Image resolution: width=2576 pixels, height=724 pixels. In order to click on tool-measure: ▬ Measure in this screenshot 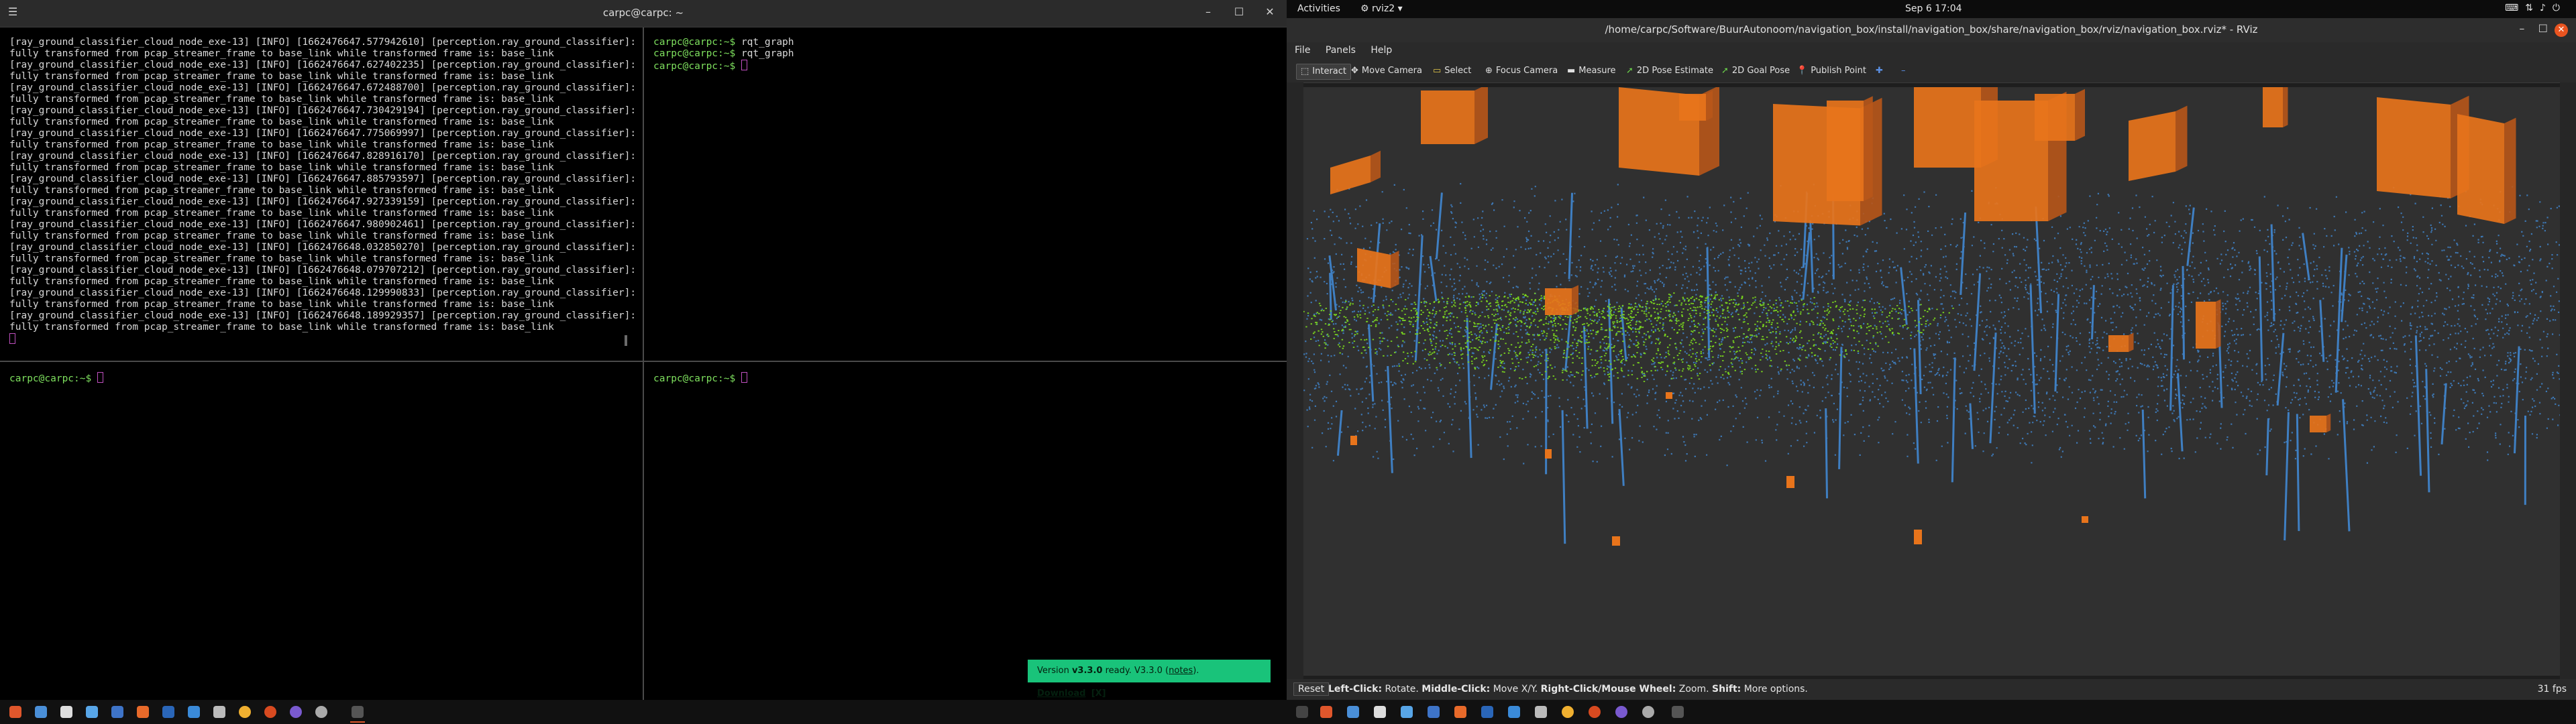, I will do `click(1591, 71)`.